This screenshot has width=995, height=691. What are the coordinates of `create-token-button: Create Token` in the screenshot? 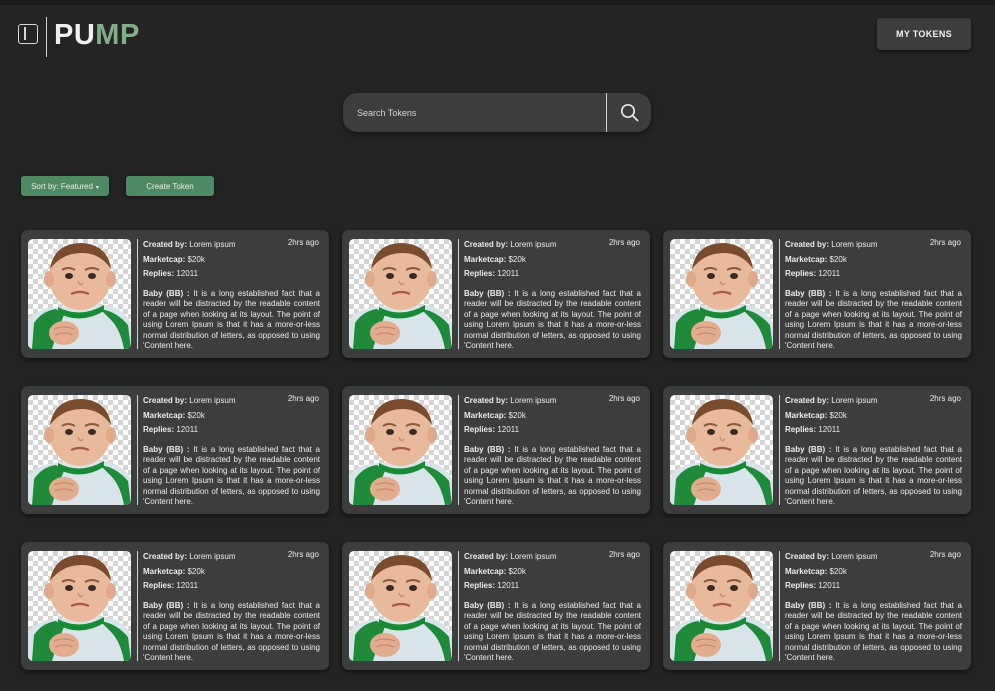 It's located at (170, 186).